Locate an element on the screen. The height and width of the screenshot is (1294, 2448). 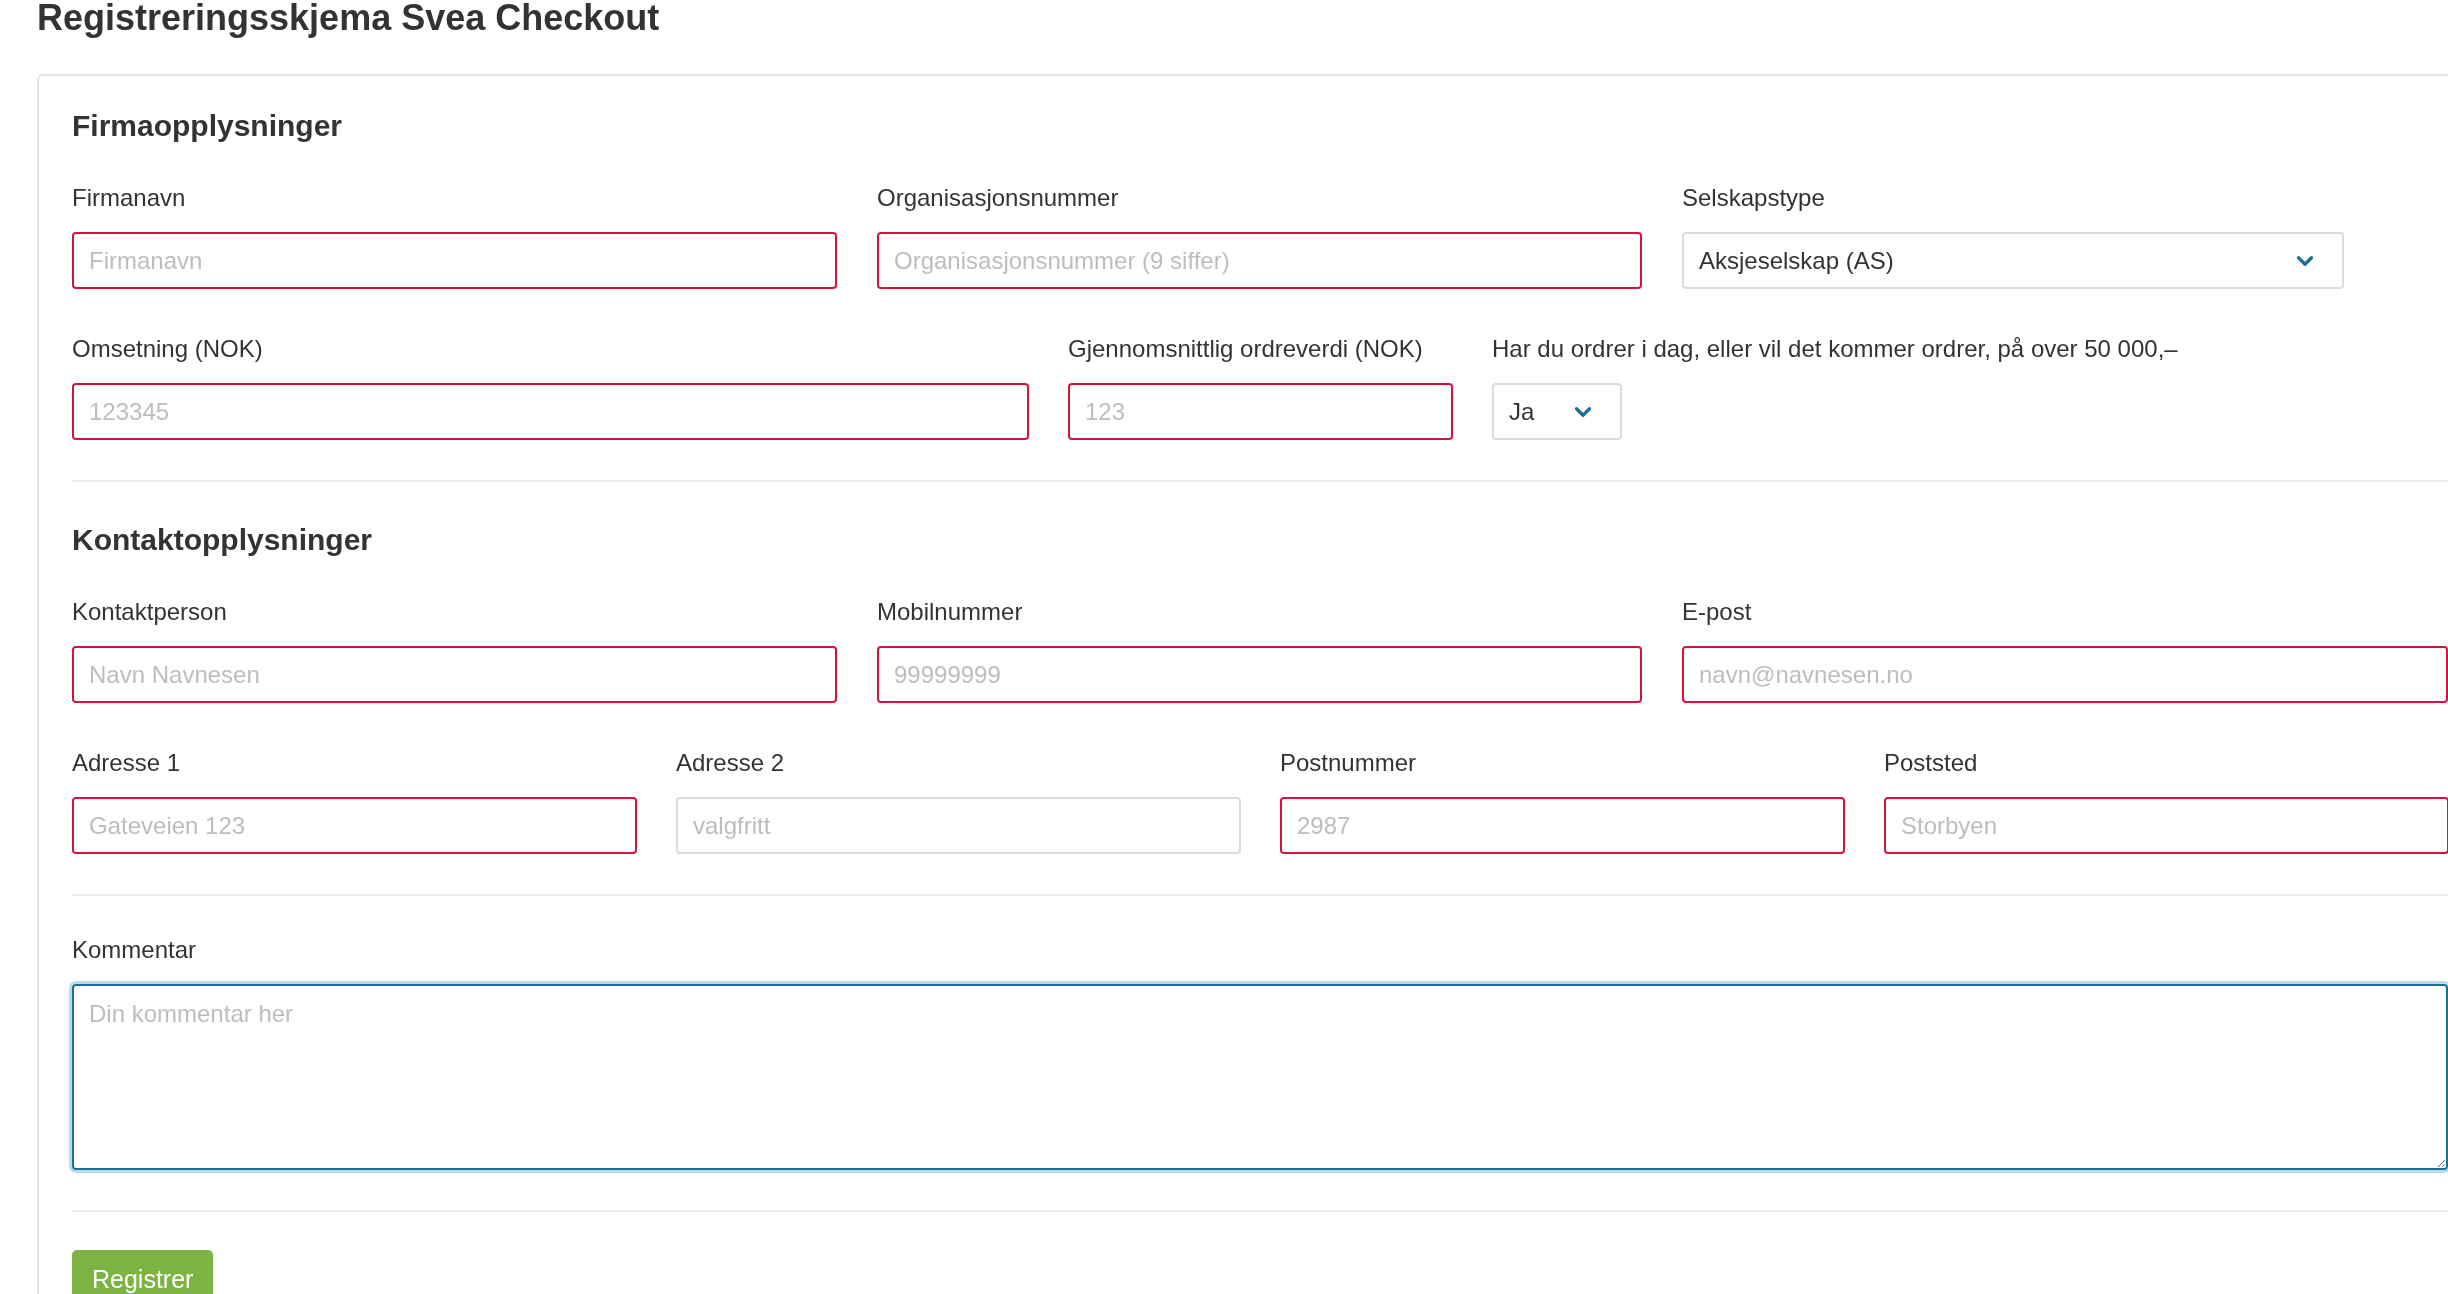
field-label: Kontaktperson is located at coordinates (149, 612).